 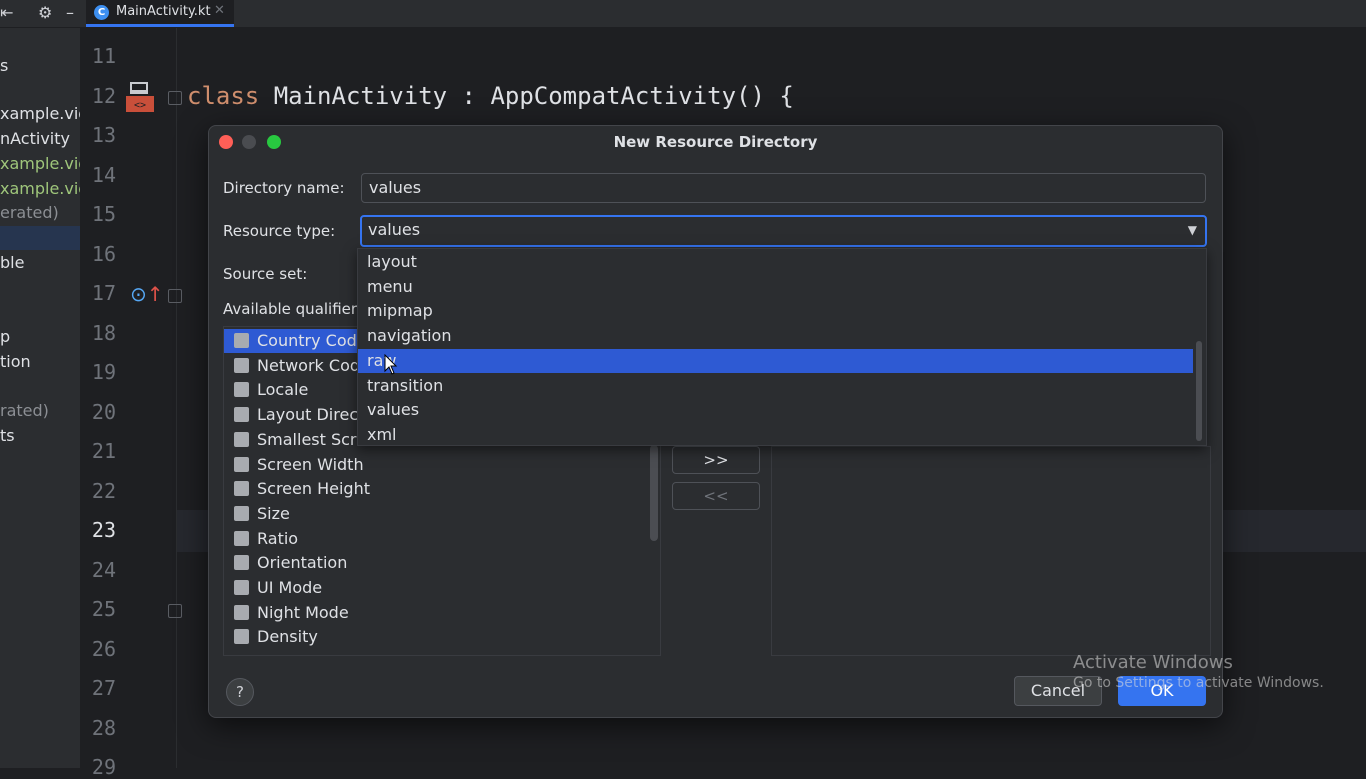 What do you see at coordinates (290, 309) in the screenshot?
I see `available-qualifiers-label: Available qualifier` at bounding box center [290, 309].